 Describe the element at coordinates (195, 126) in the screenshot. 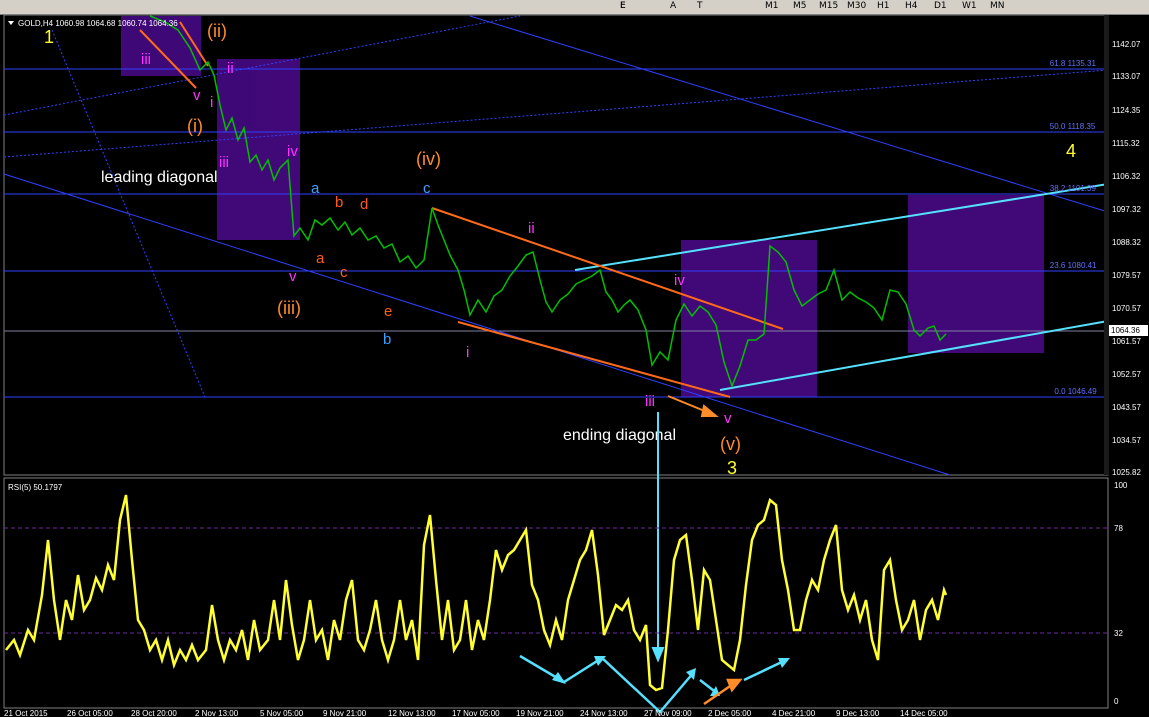

I see `wave-i-paren-label: (i)` at that location.